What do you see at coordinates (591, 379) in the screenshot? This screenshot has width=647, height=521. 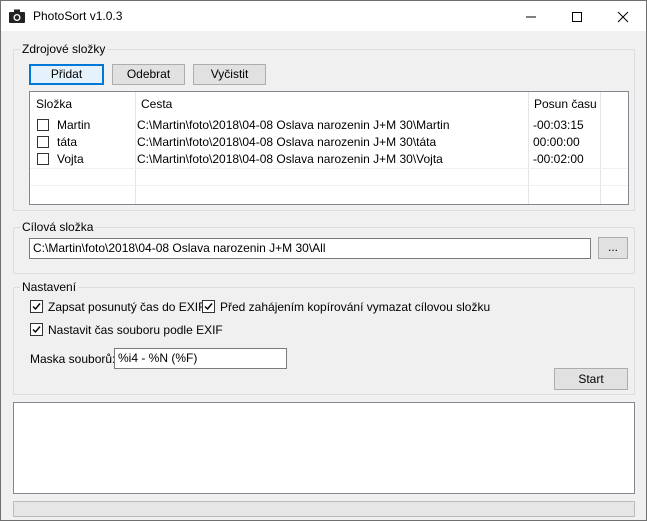 I see `start-button: Start` at bounding box center [591, 379].